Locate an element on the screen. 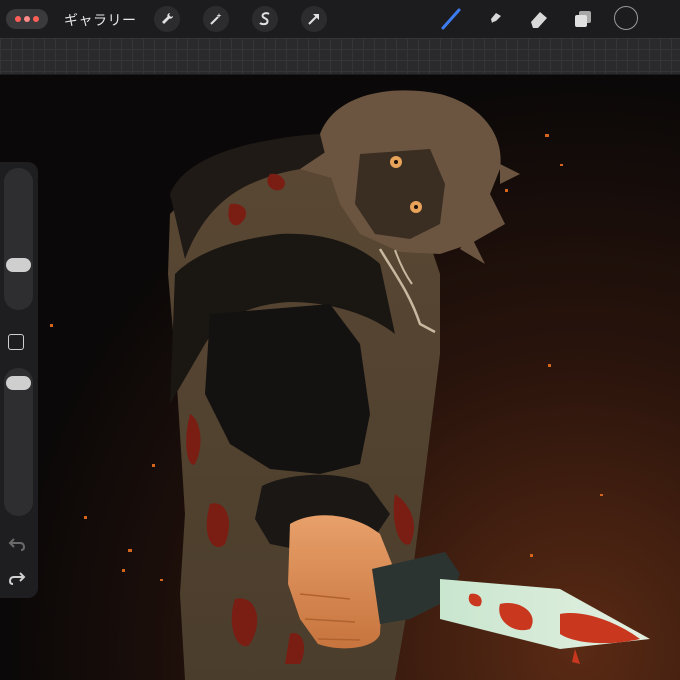 The width and height of the screenshot is (680, 680). eraser-tool-button is located at coordinates (539, 19).